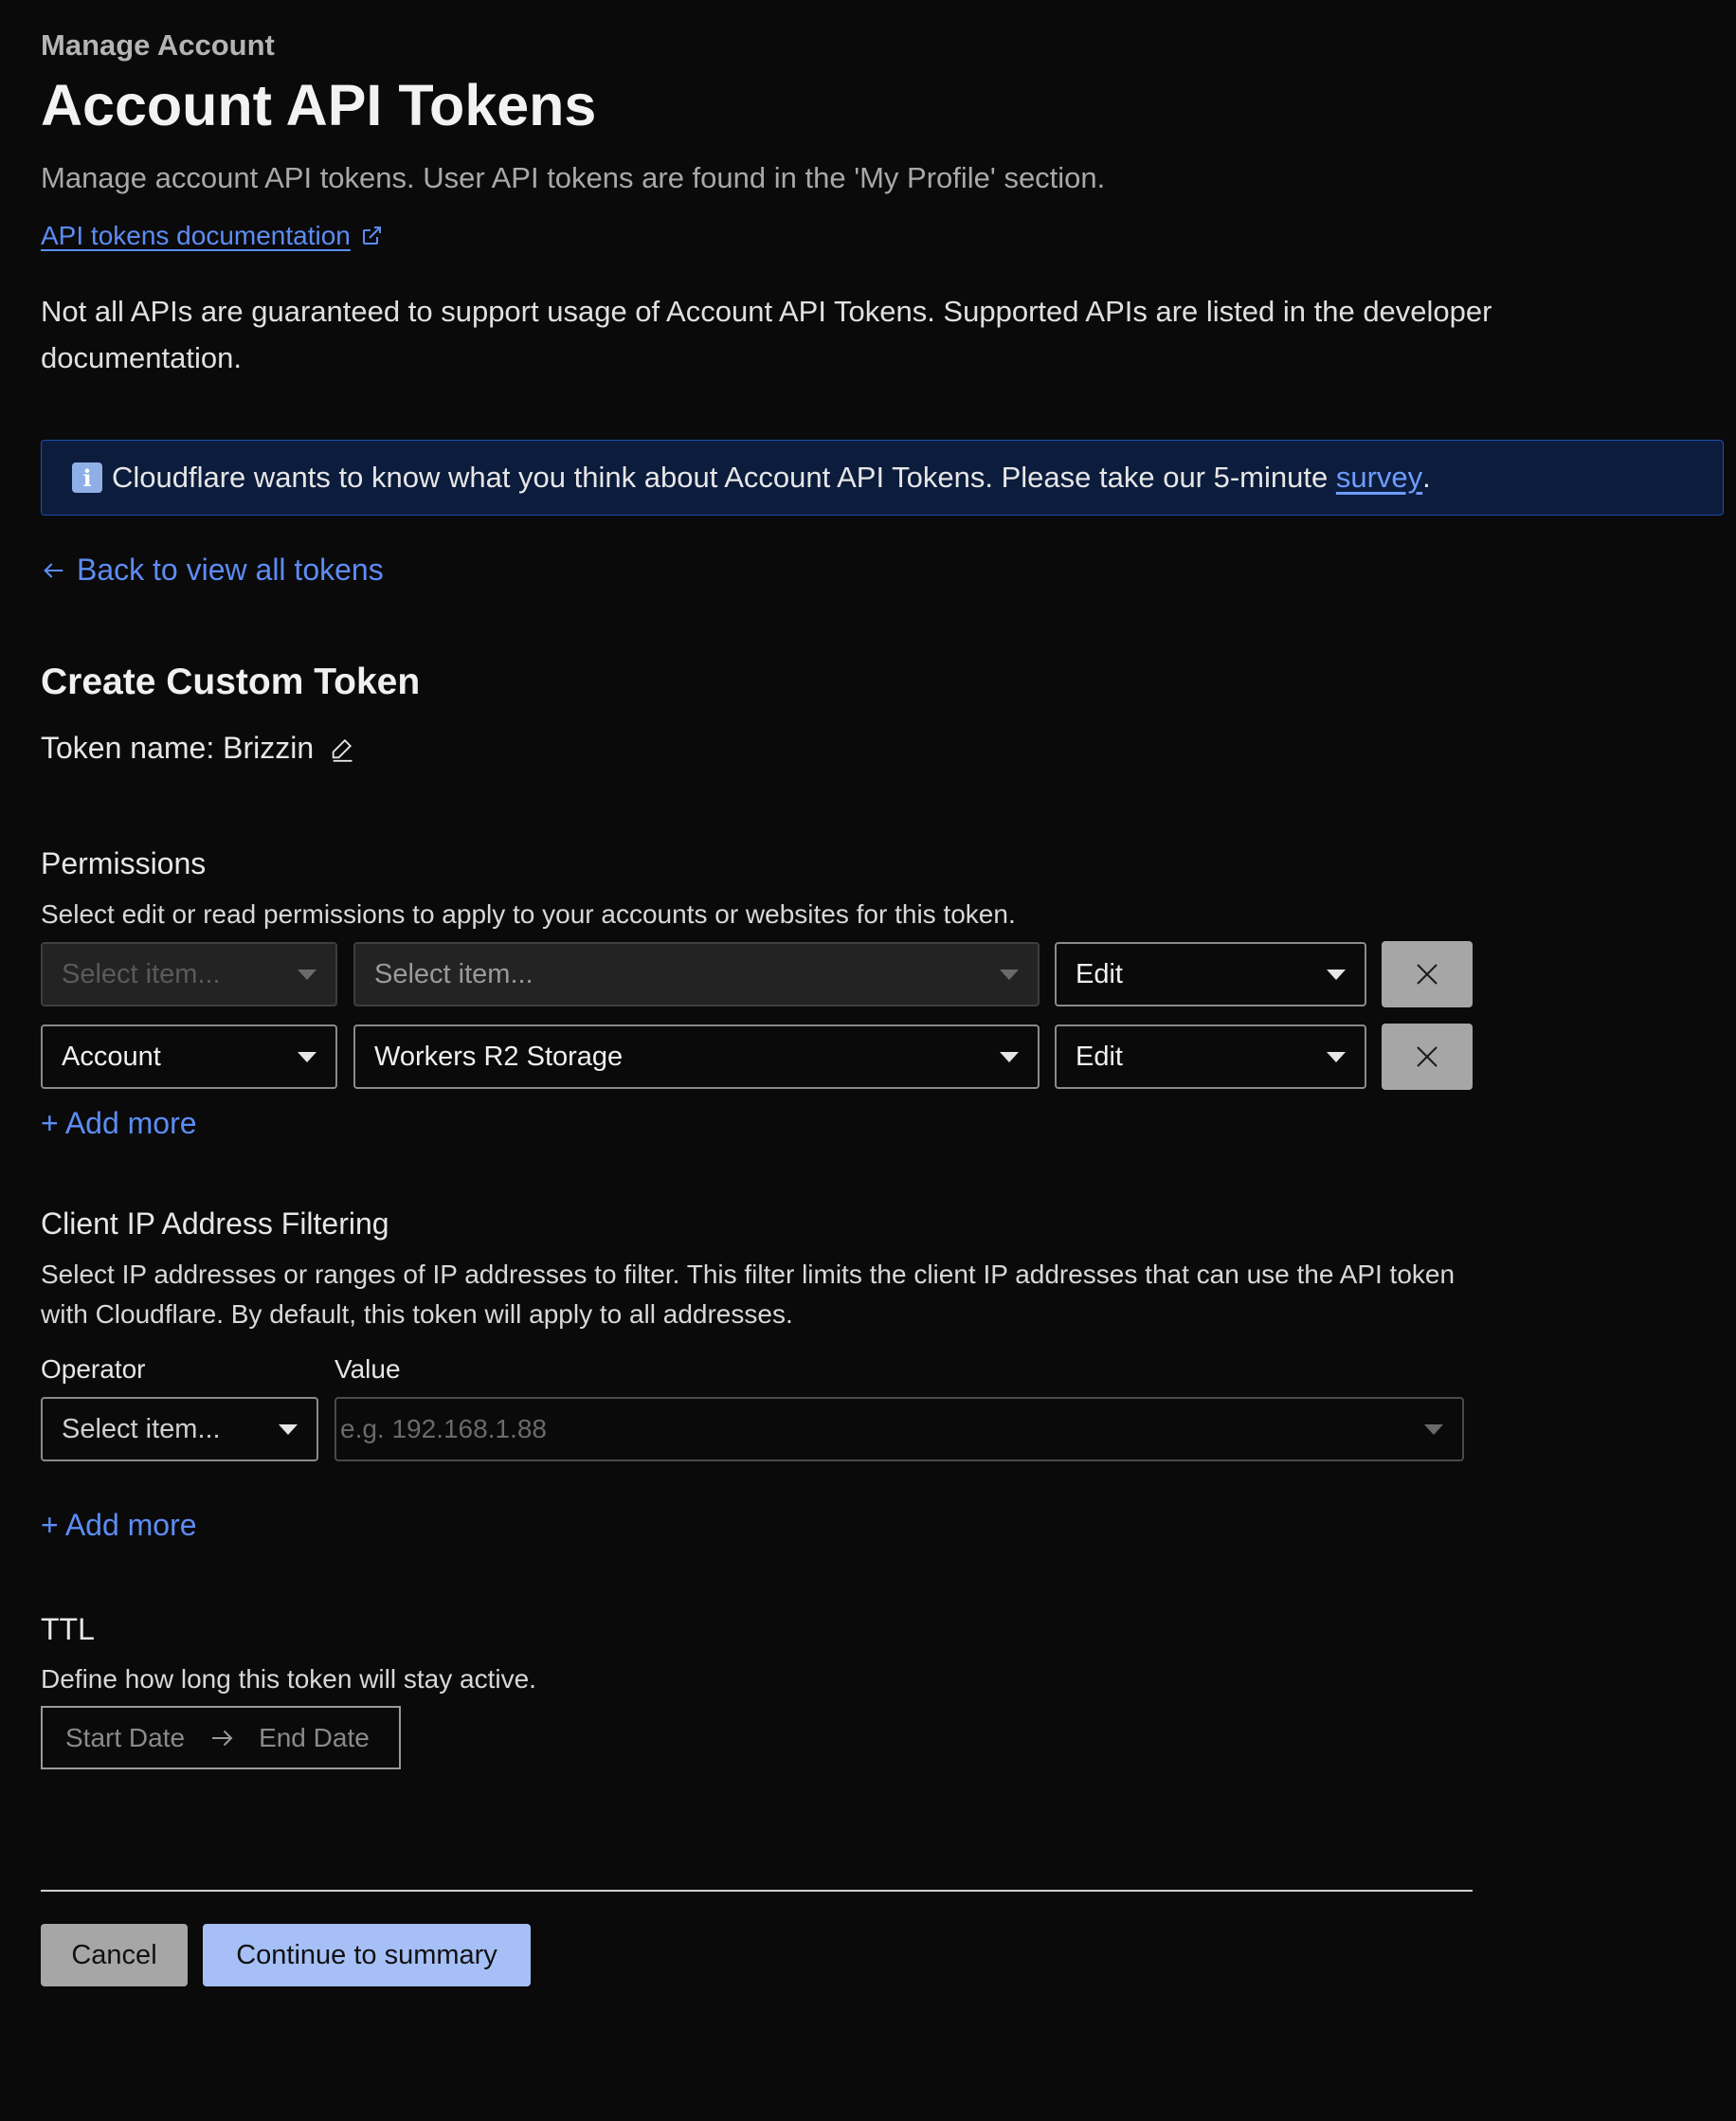  Describe the element at coordinates (899, 1429) in the screenshot. I see `ip-value-input: e.g. 192.168.1.88` at that location.